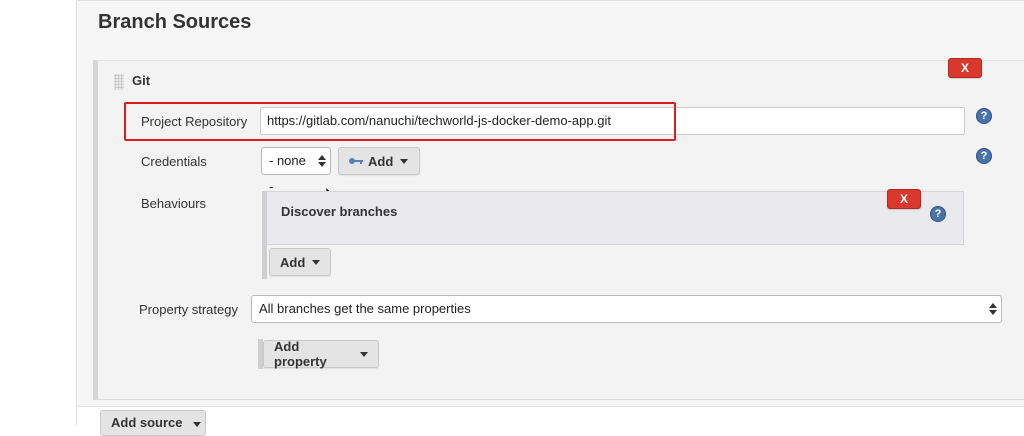  I want to click on git-source-title: Git, so click(141, 80).